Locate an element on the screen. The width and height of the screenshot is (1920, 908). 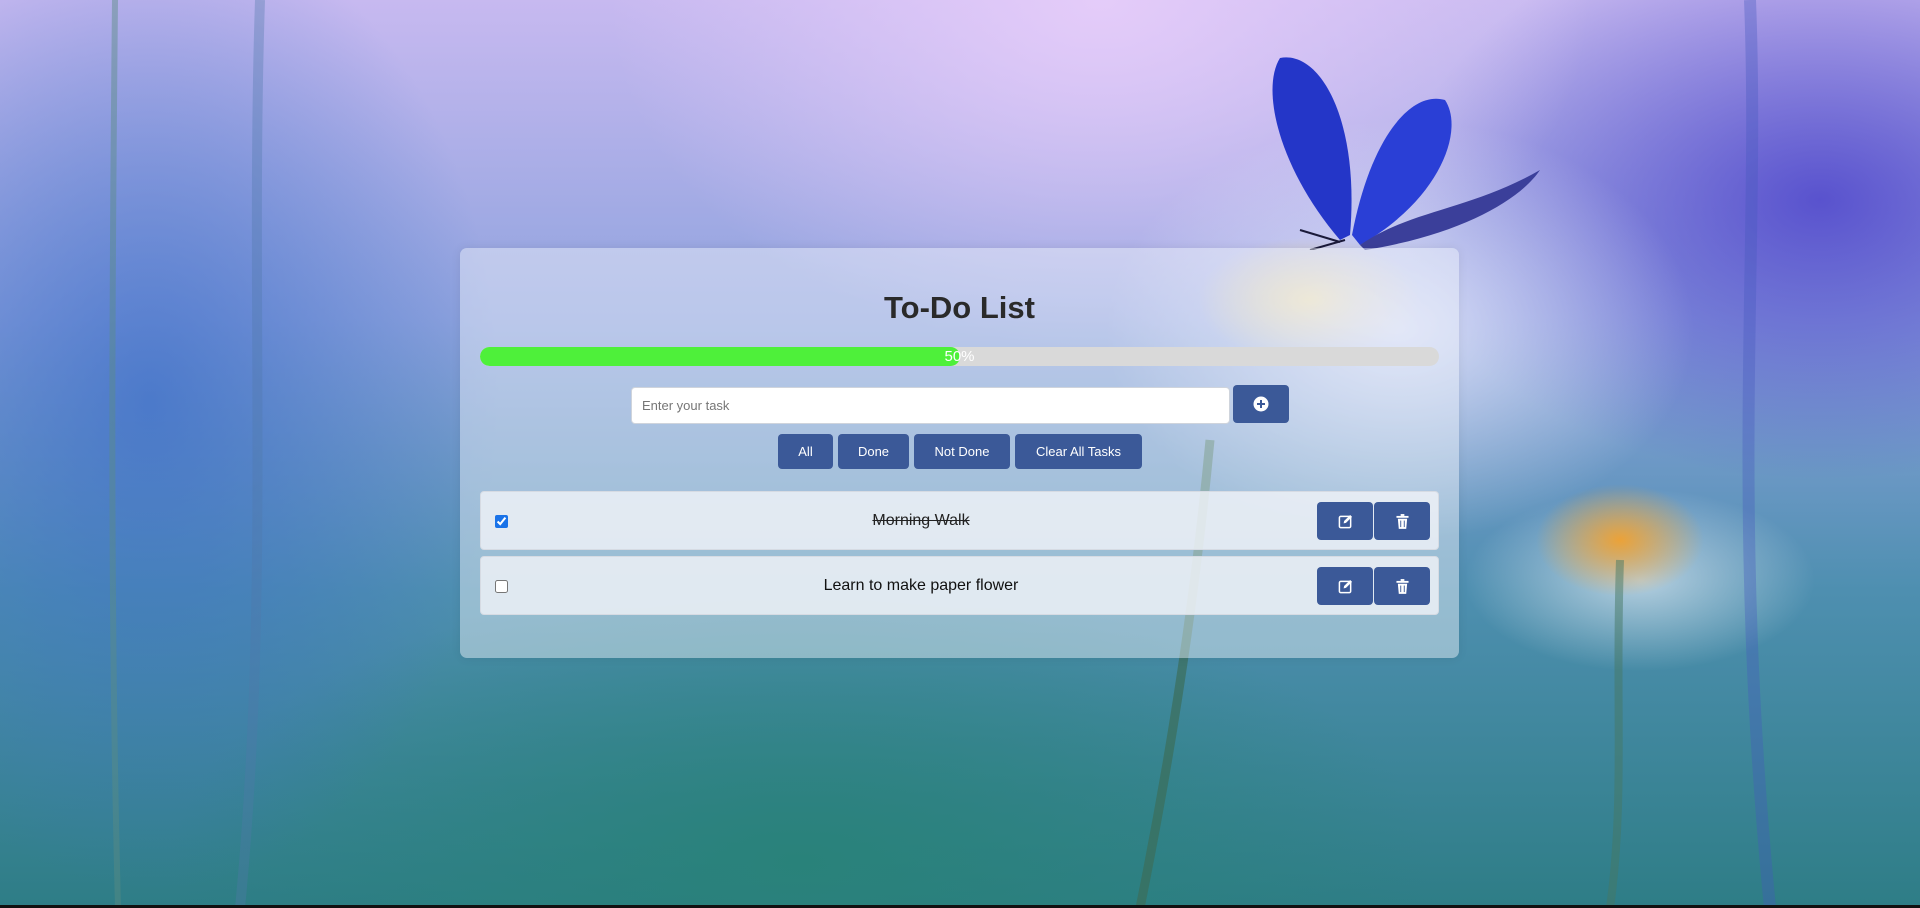
plus-circle-icon is located at coordinates (1261, 404).